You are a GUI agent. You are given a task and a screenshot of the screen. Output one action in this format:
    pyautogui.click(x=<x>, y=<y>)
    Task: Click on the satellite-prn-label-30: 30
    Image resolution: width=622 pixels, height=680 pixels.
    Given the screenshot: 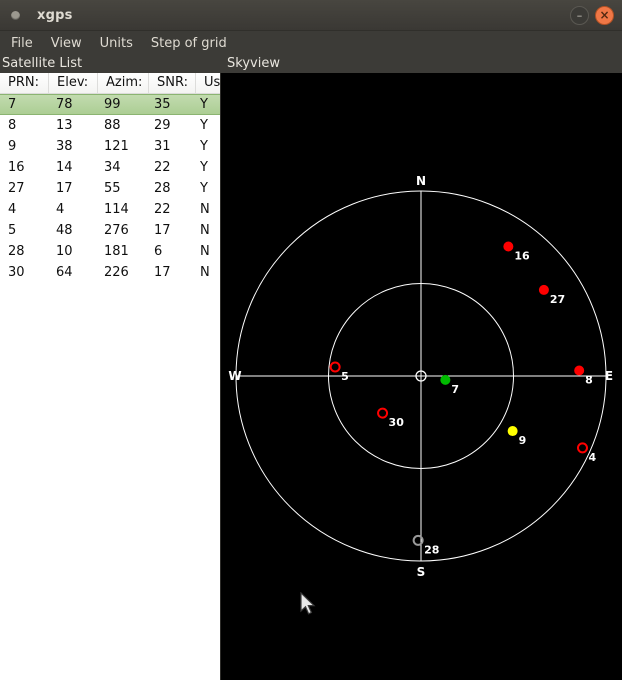 What is the action you would take?
    pyautogui.click(x=397, y=422)
    